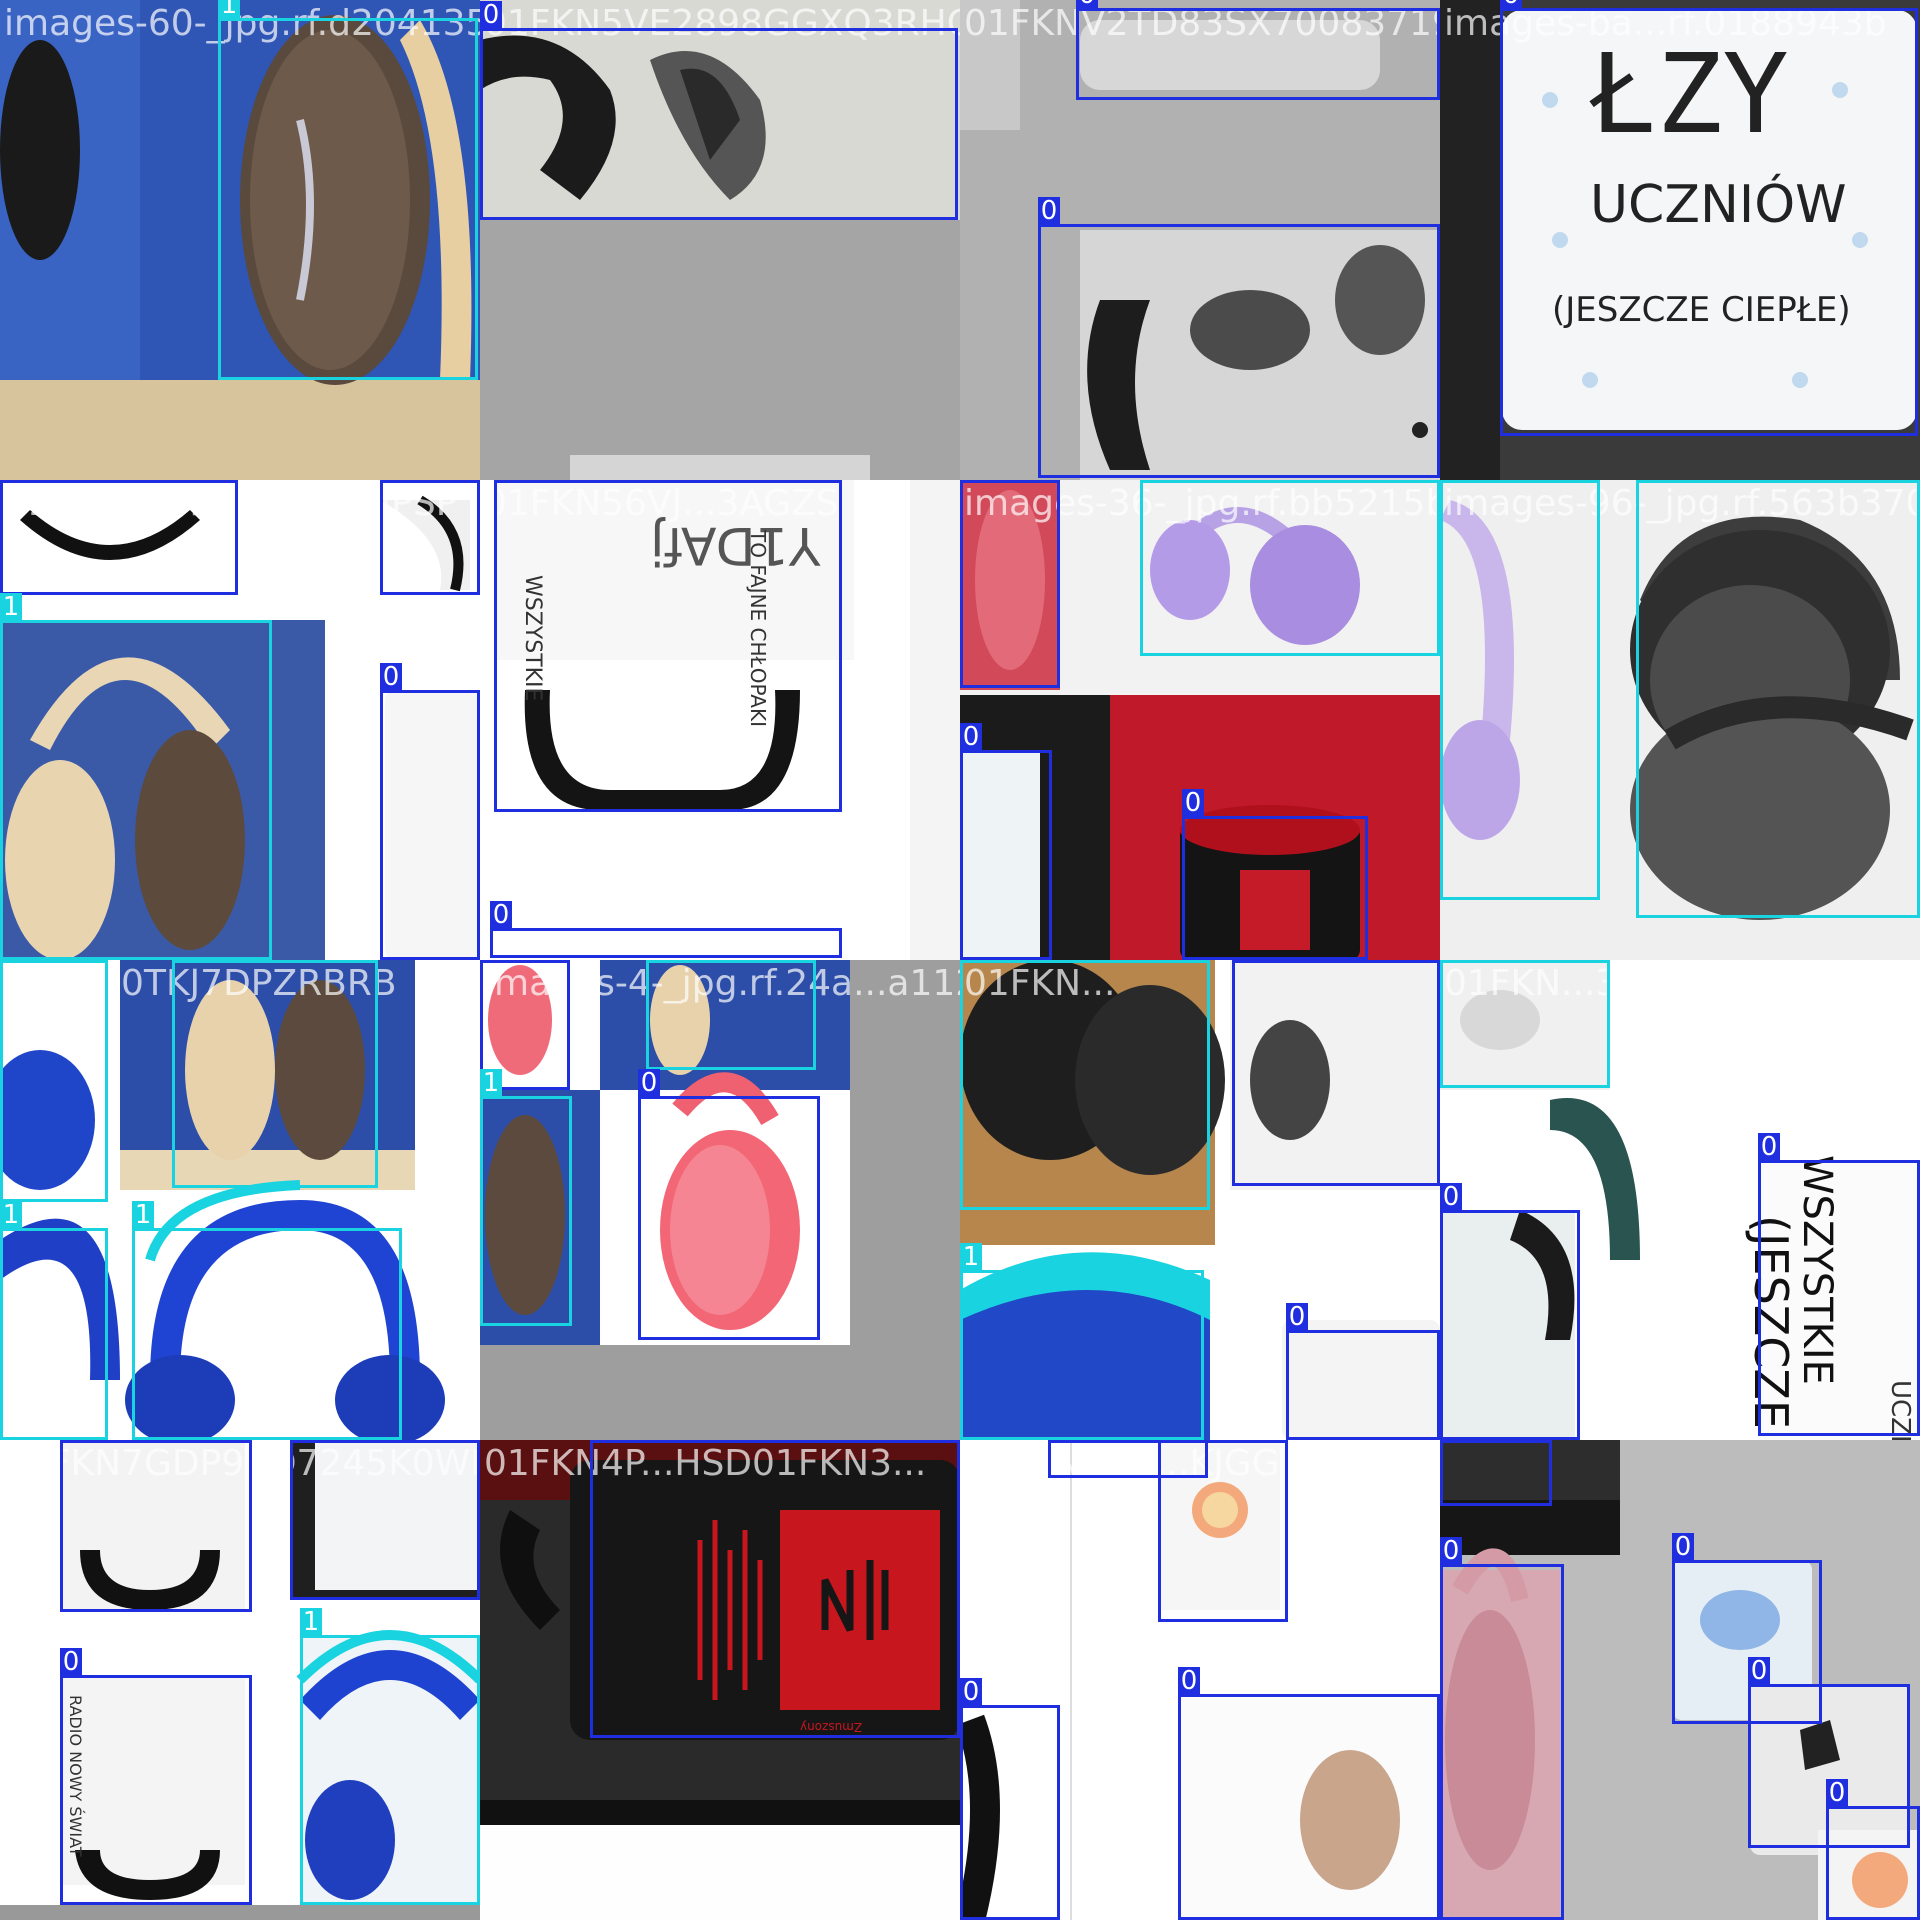  I want to click on tile-blue-headphones: 01FKN0TKJ7DPZRBRB 1 1 1 1, so click(240, 1200).